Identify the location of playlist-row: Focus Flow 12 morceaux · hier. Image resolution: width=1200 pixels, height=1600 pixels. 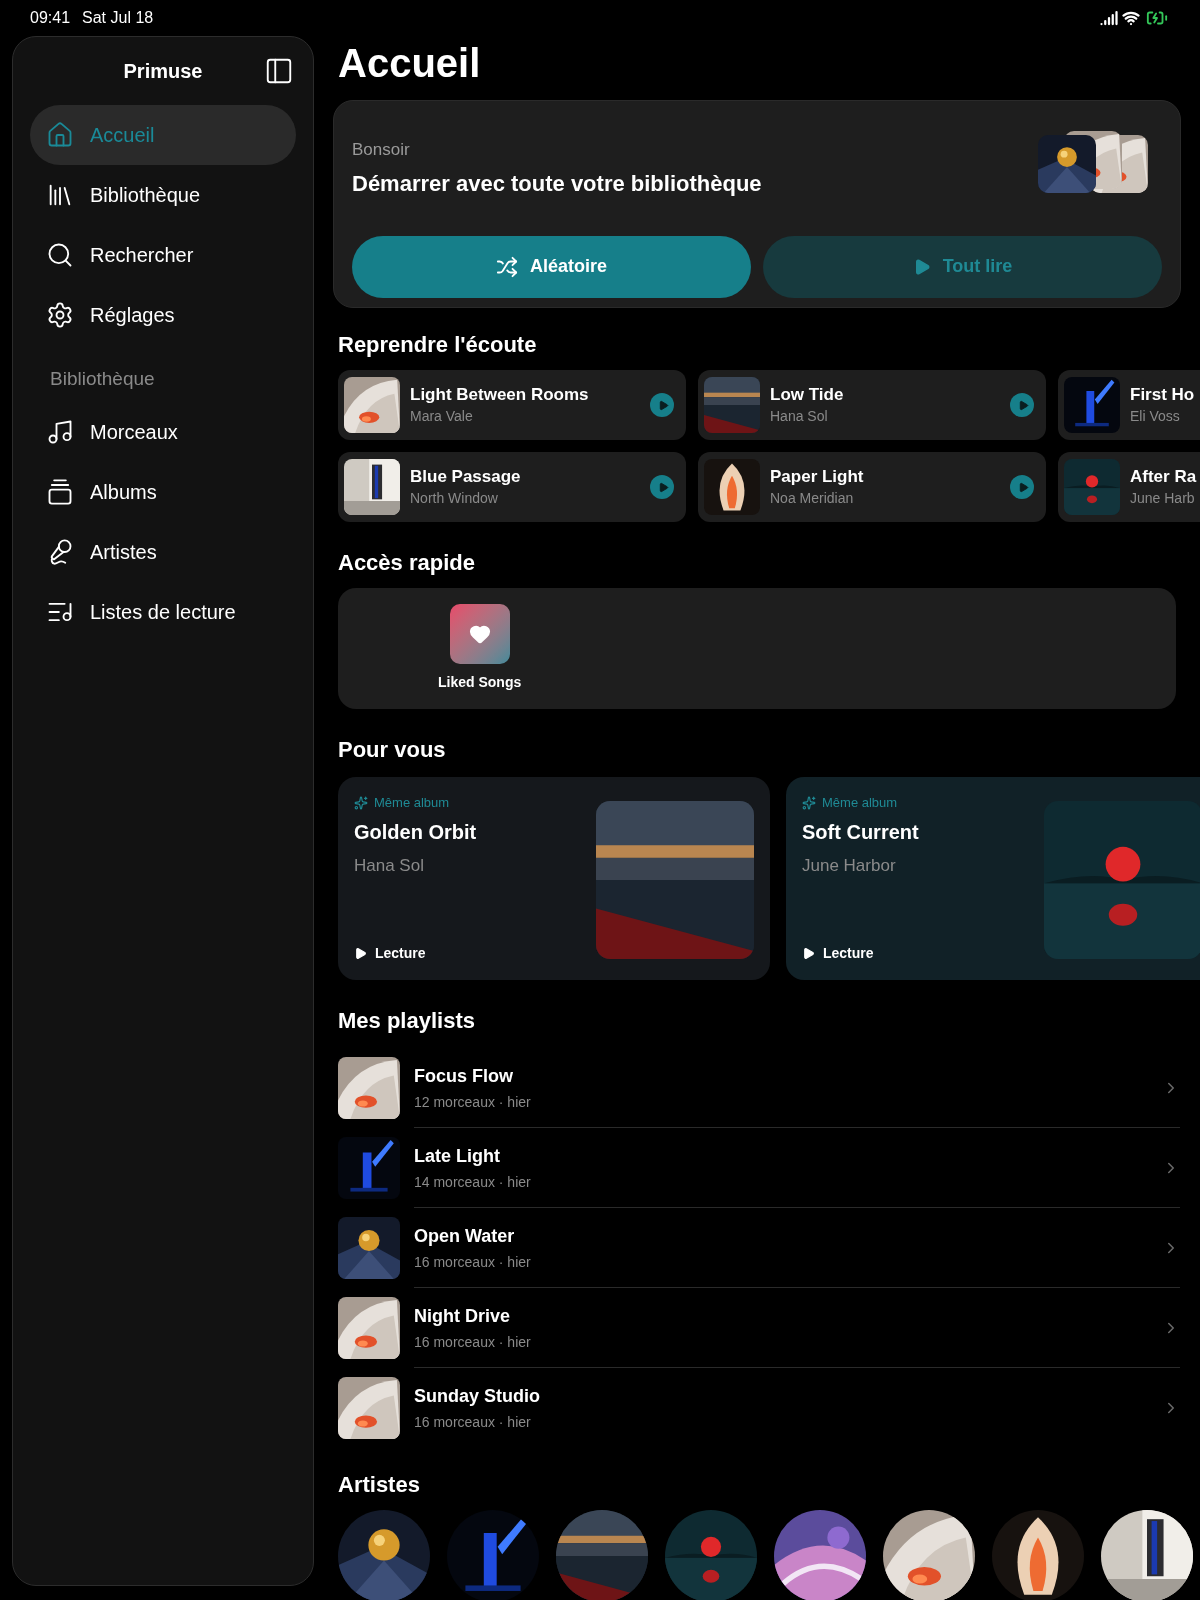
(759, 1088).